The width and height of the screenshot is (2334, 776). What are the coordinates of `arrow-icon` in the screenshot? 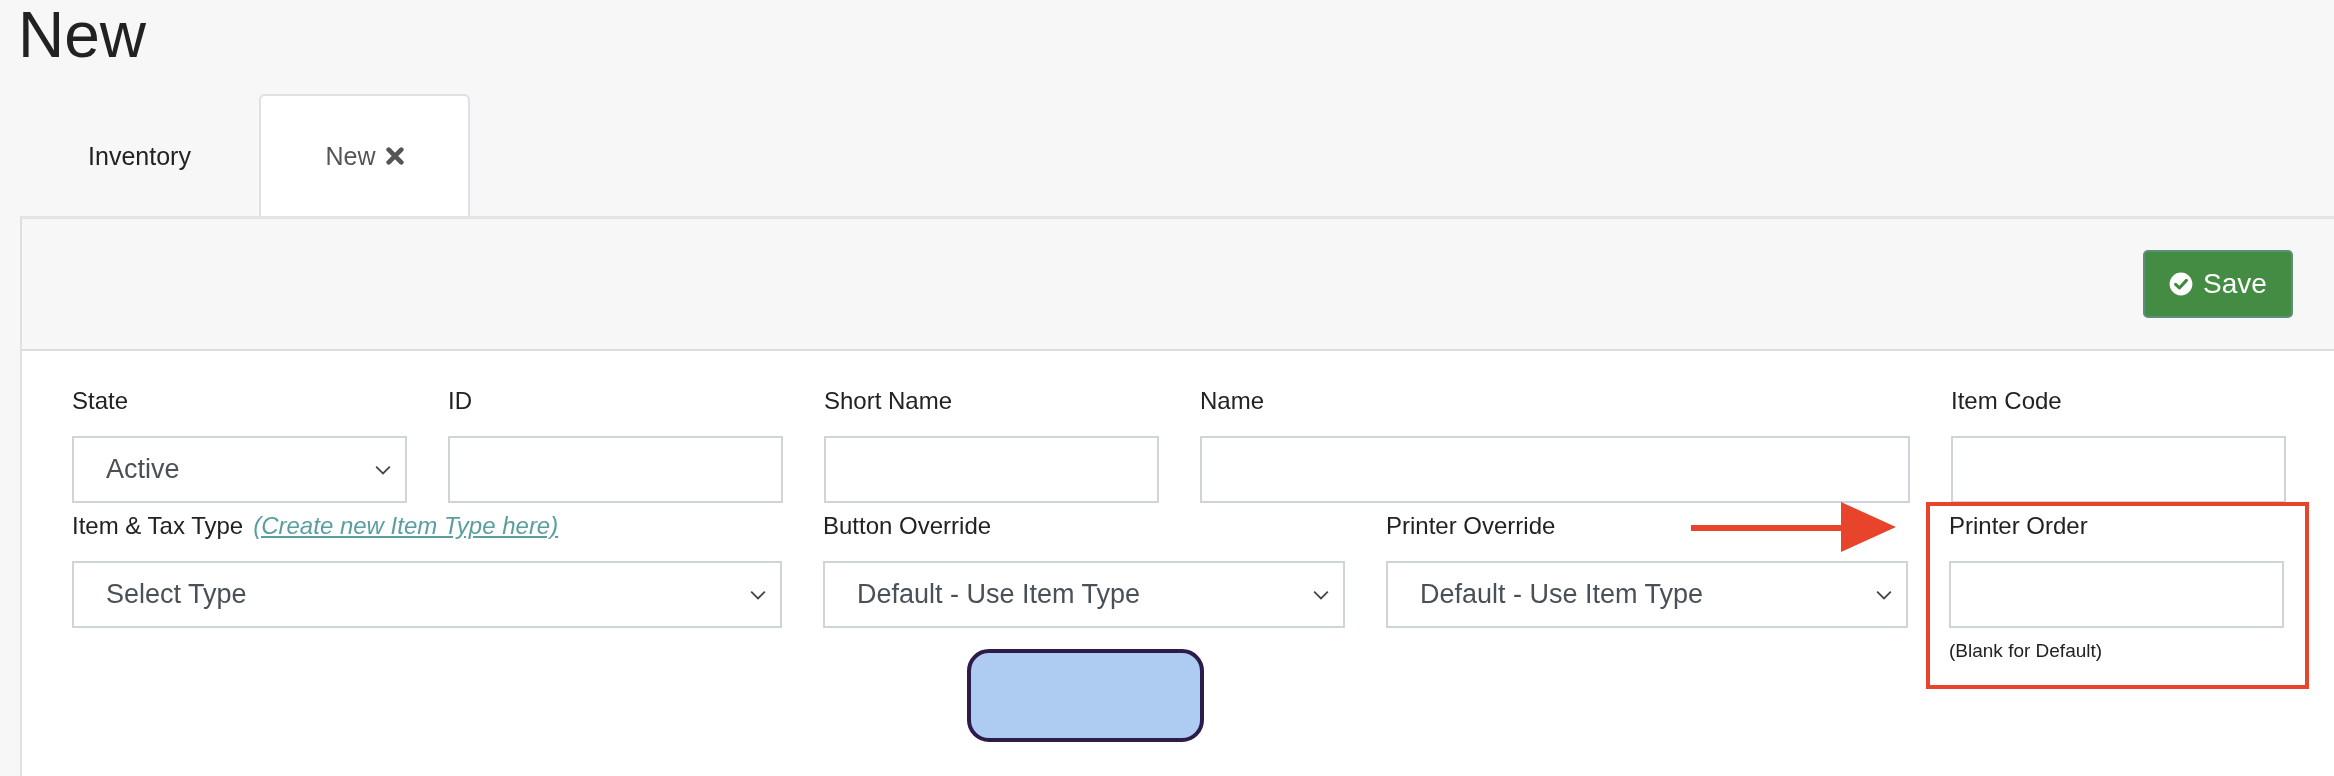 It's located at (1793, 527).